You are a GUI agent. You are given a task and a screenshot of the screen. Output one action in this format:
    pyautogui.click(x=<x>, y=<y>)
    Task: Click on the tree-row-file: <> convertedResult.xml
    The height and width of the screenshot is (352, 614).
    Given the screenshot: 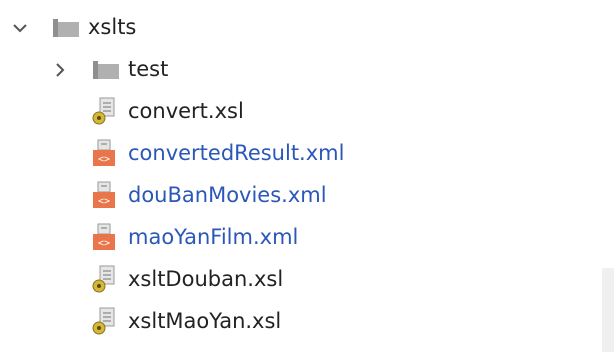 What is the action you would take?
    pyautogui.click(x=307, y=154)
    